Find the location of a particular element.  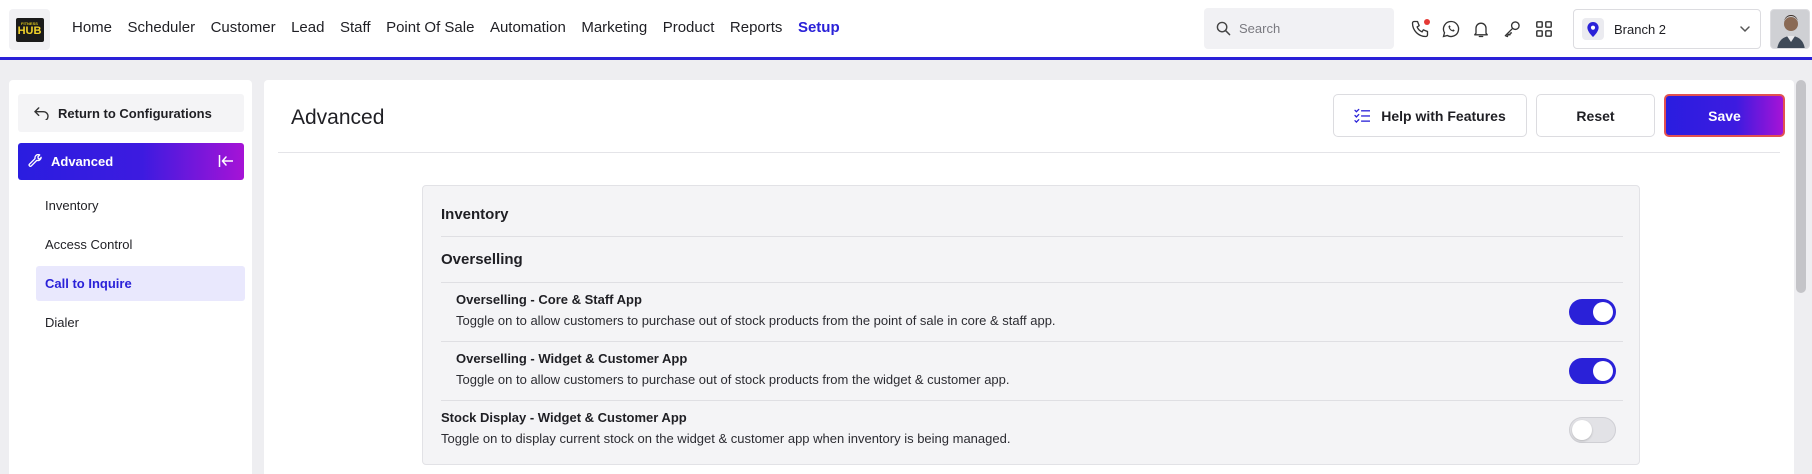

return-to-configurations-button: Return to Configurations is located at coordinates (131, 113).